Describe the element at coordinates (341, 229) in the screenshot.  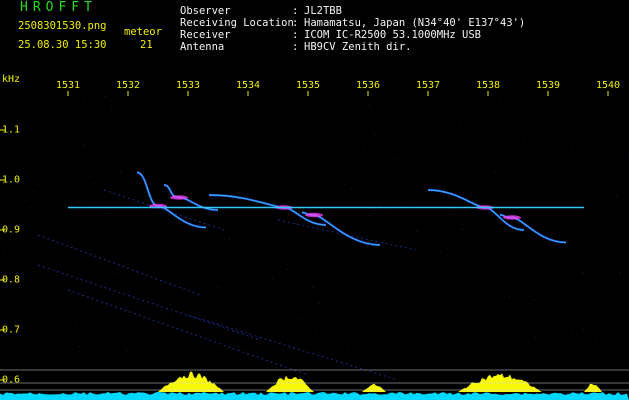
I see `meteor-echo` at that location.